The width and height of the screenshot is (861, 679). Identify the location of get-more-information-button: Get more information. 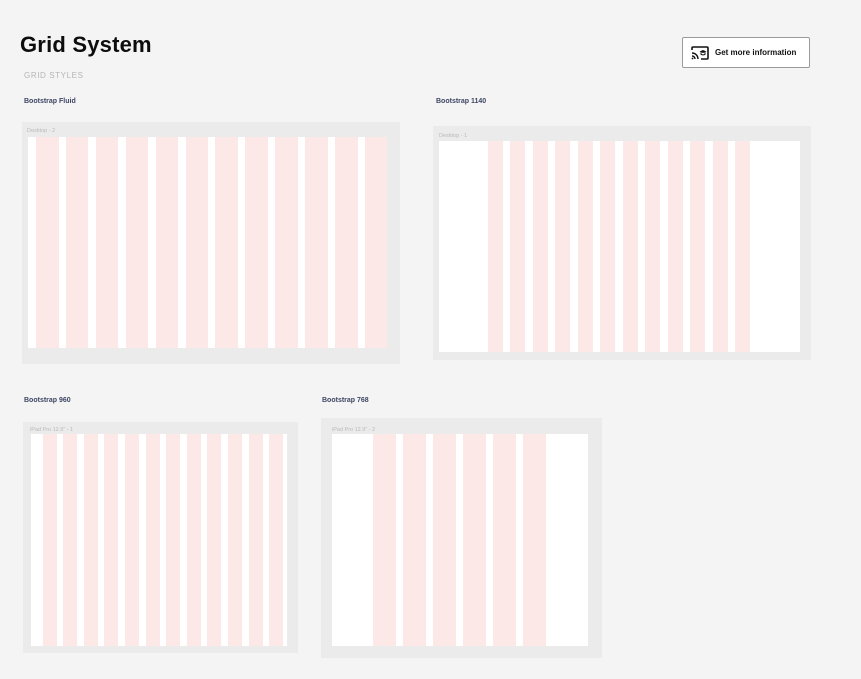
(746, 52).